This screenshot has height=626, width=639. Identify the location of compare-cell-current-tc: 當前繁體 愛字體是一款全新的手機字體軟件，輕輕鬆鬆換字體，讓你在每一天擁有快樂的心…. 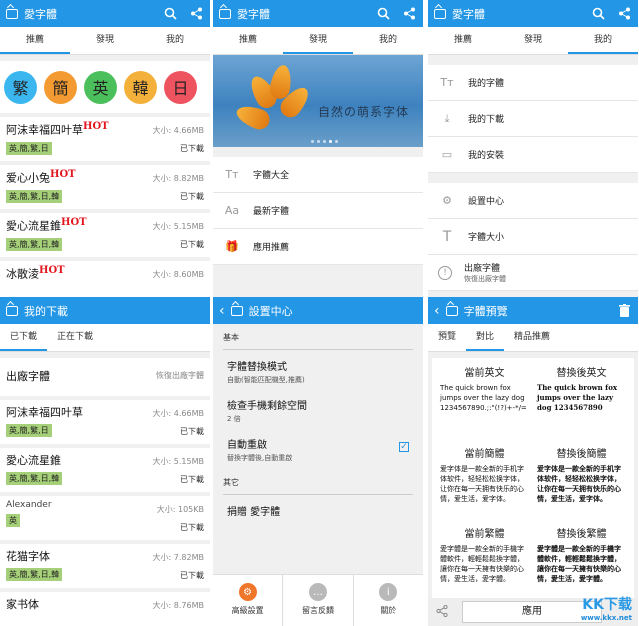
(482, 556).